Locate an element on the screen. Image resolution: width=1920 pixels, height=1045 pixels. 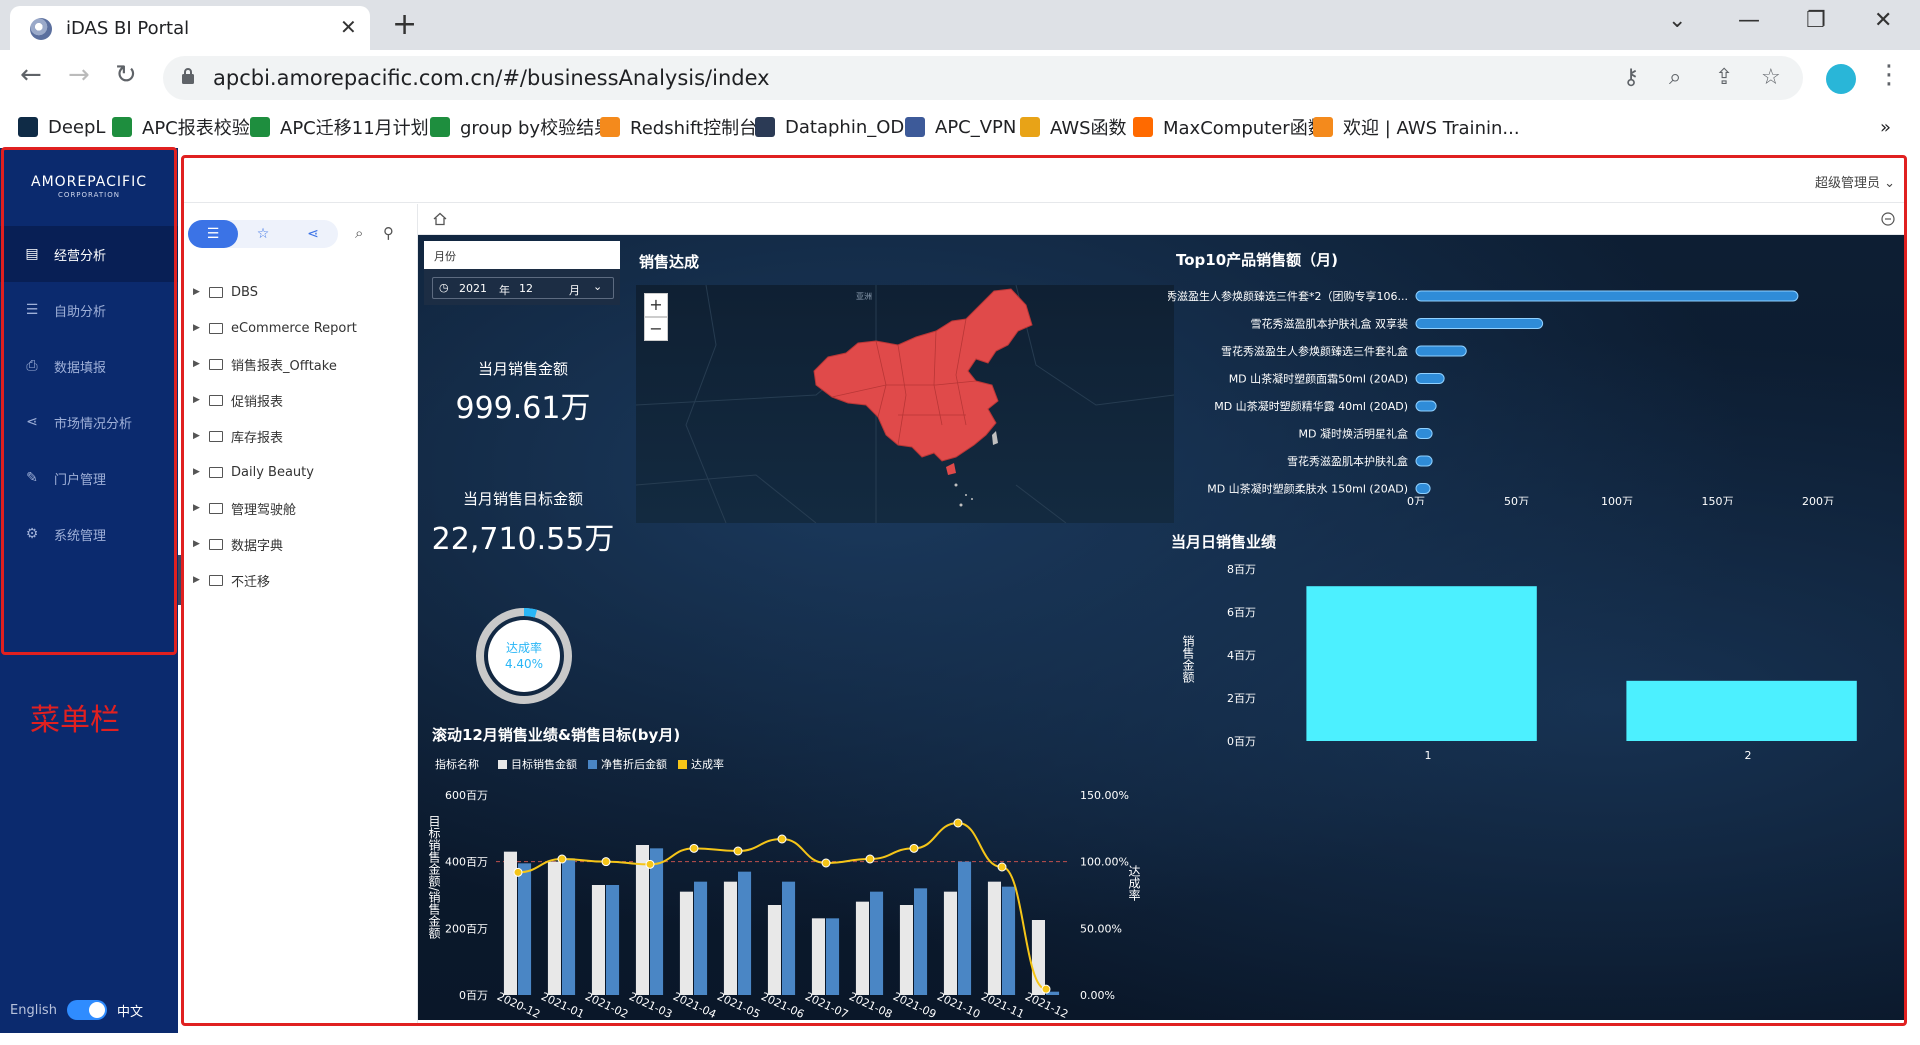
bookmark-label: APC_VPN is located at coordinates (976, 127).